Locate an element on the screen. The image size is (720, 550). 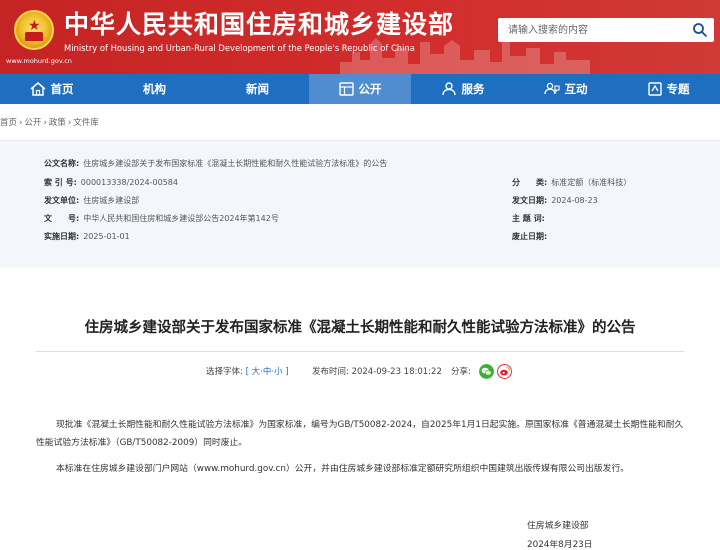
info-repeal-date: 废止日期: is located at coordinates (531, 237).